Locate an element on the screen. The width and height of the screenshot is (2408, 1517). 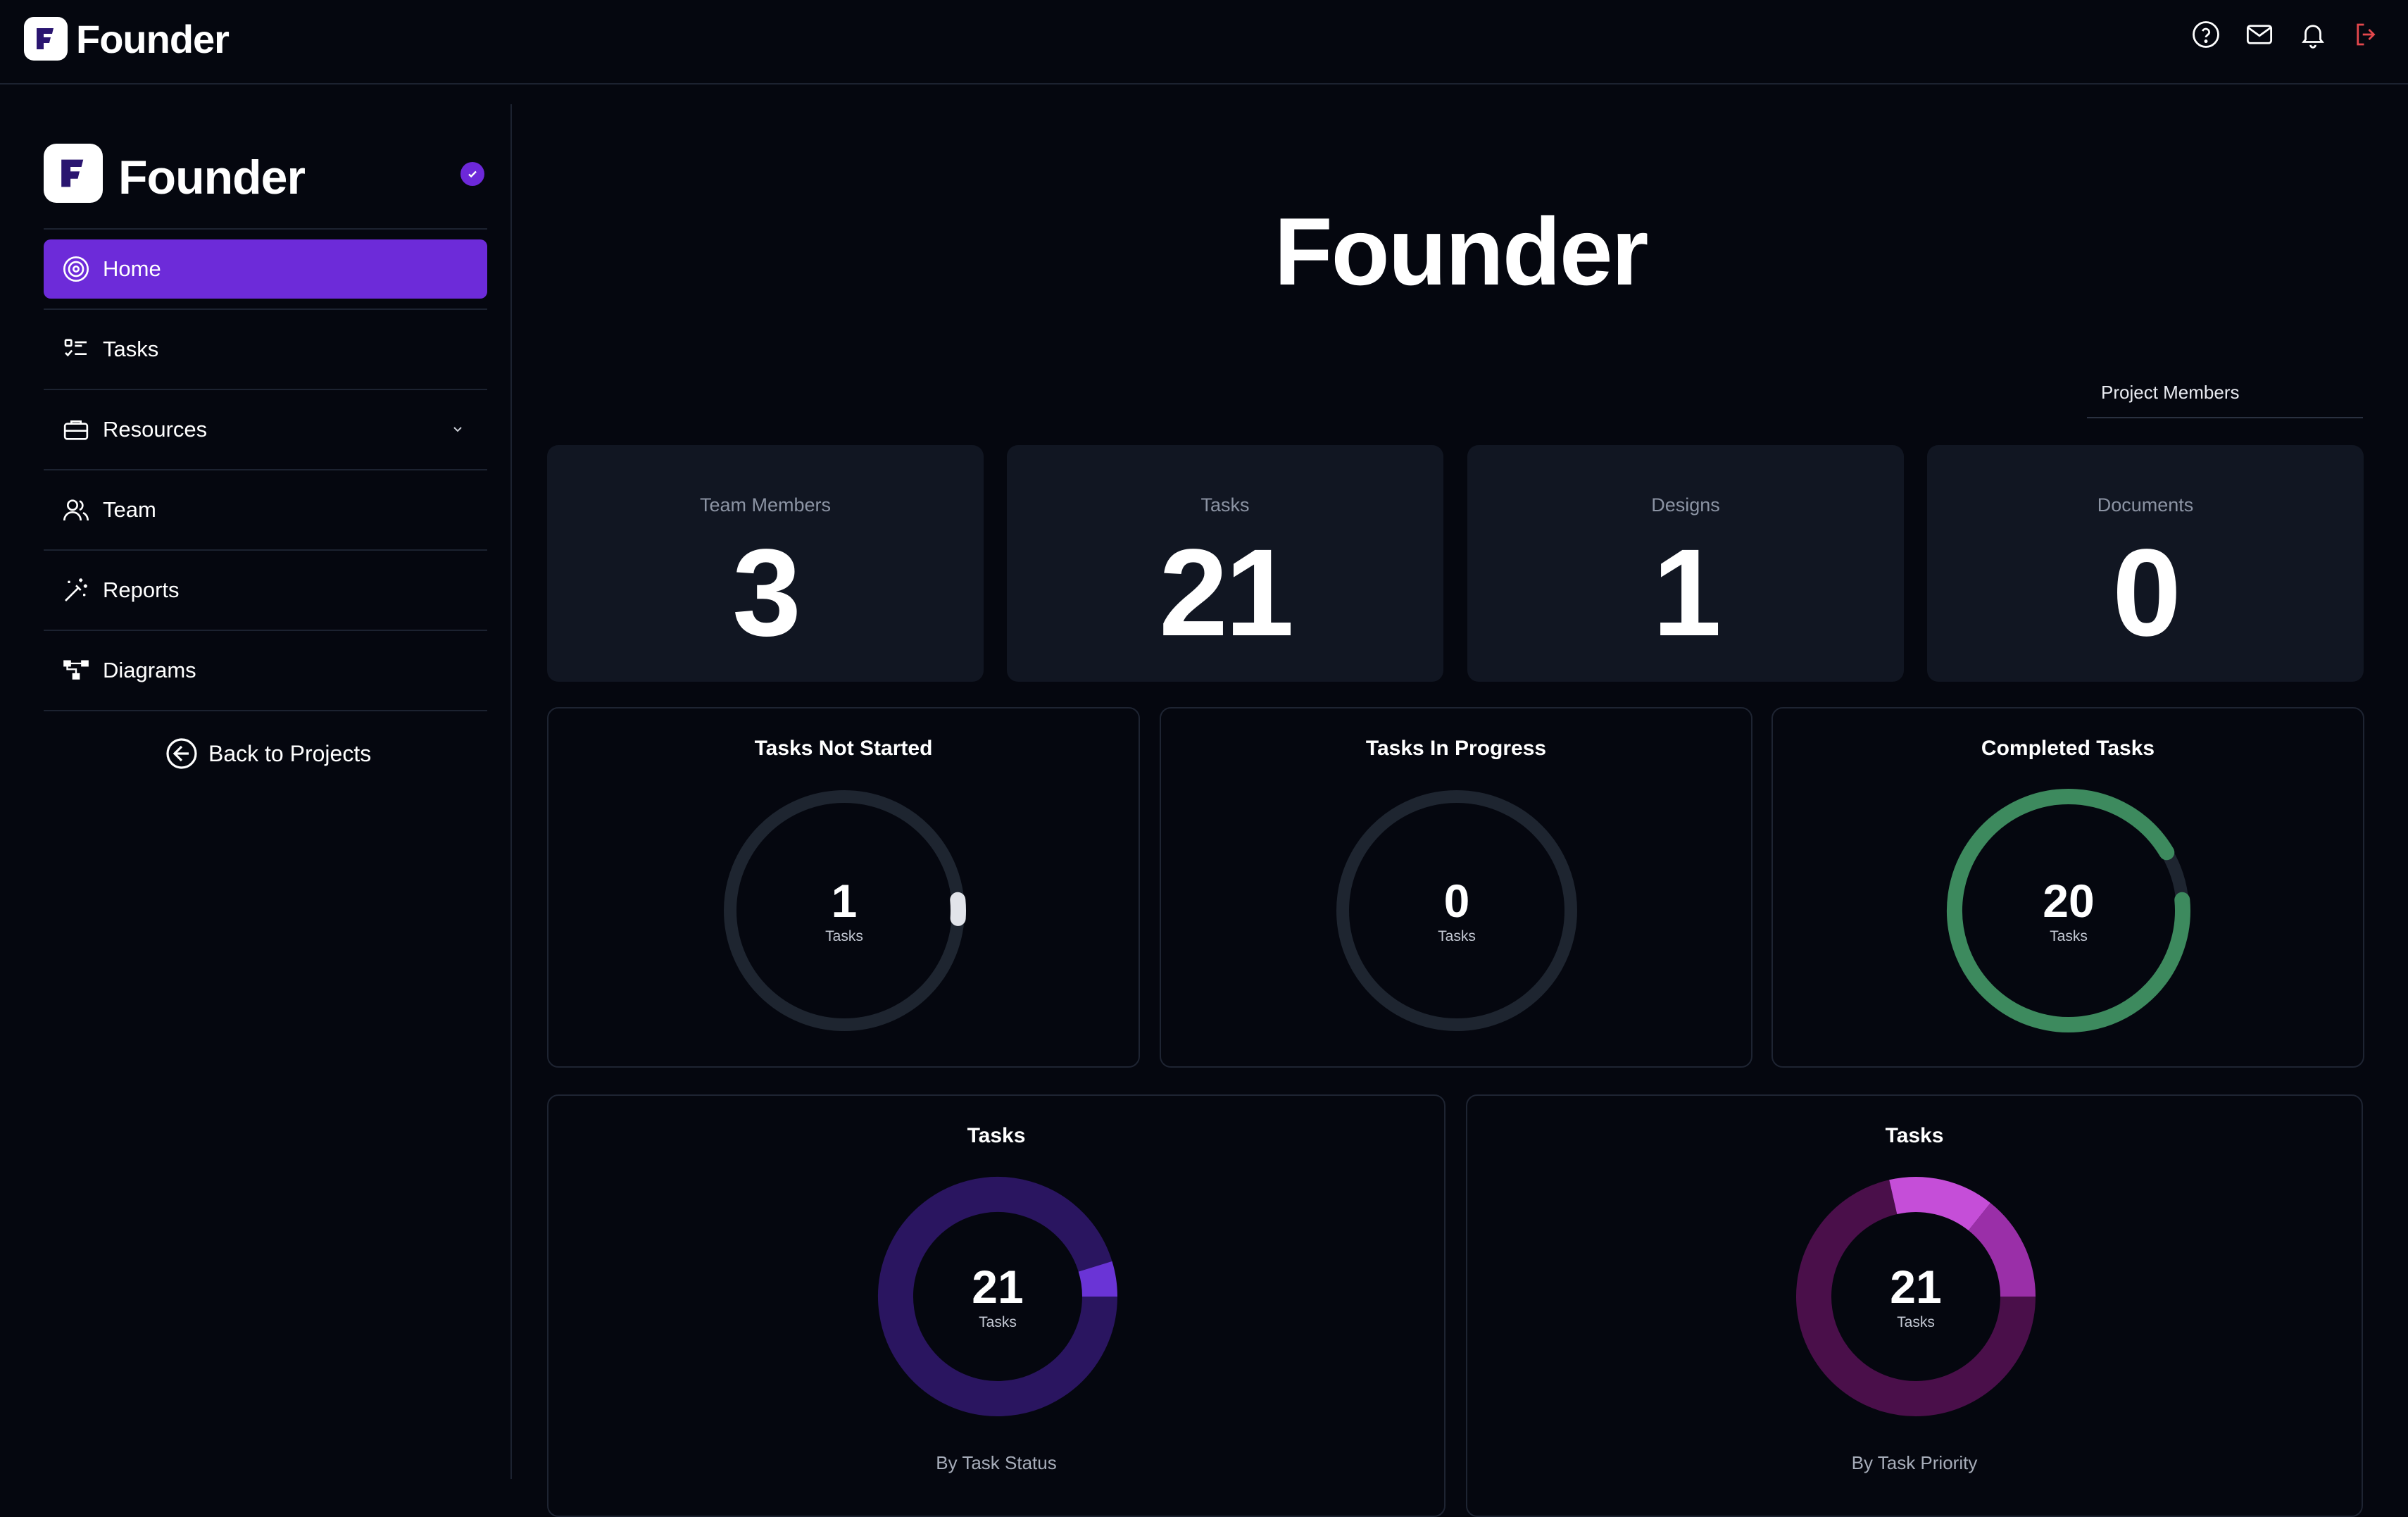
back-to-projects-link: Back to Projects is located at coordinates (268, 753).